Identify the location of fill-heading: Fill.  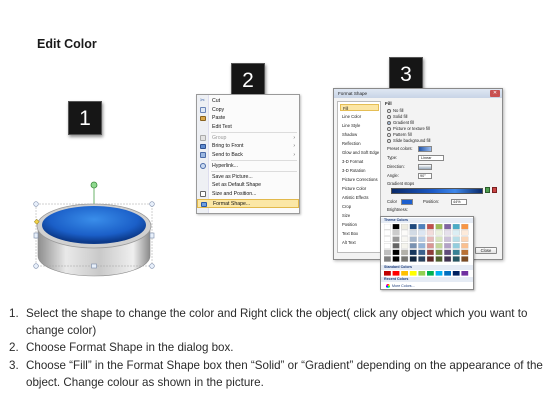
(388, 103).